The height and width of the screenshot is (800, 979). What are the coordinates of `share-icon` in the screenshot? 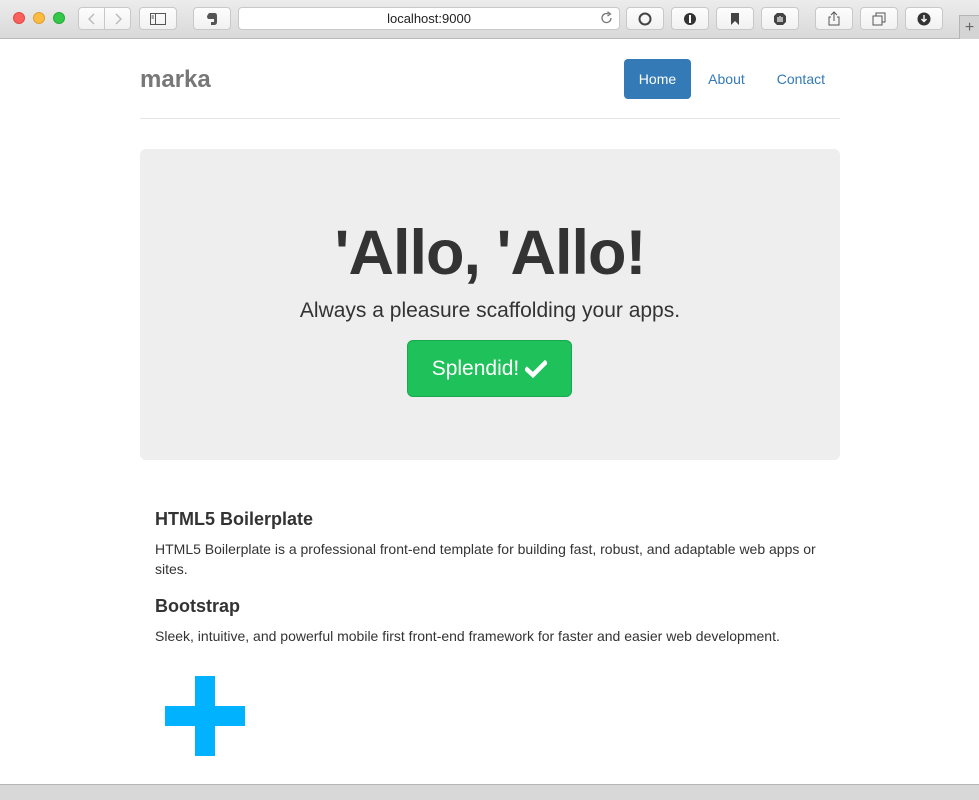 It's located at (834, 18).